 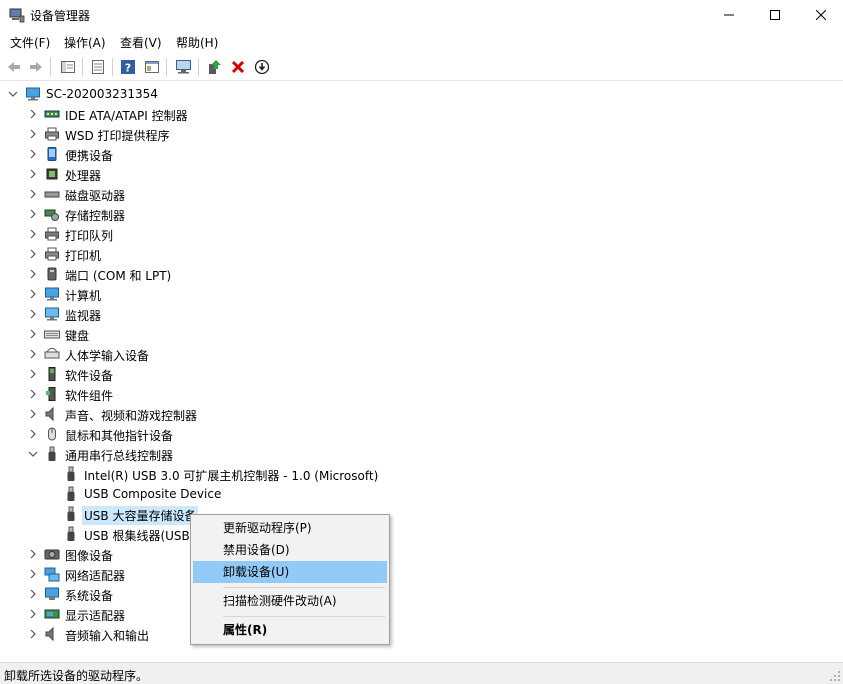 What do you see at coordinates (290, 528) in the screenshot?
I see `context-update-driver: 更新驱动程序(P)` at bounding box center [290, 528].